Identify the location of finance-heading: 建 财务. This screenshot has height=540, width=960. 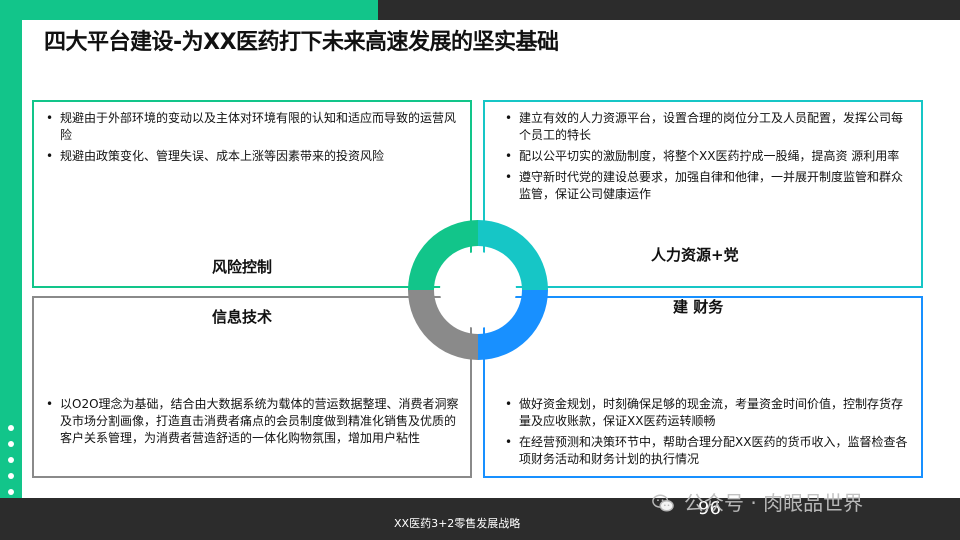
(698, 307).